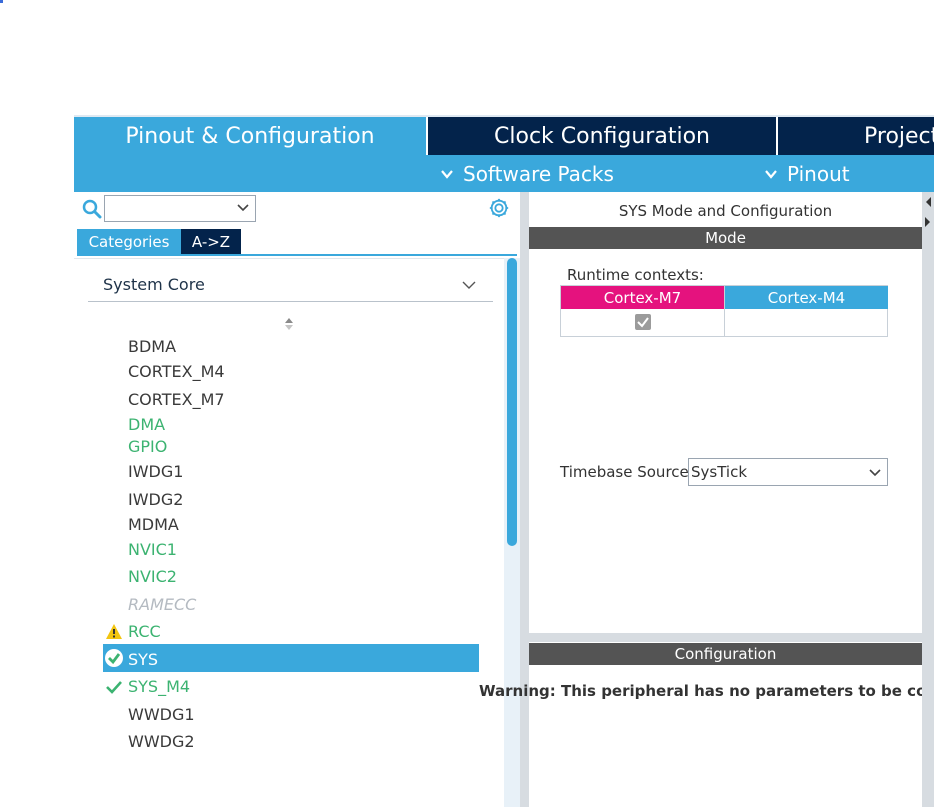  What do you see at coordinates (159, 686) in the screenshot?
I see `list-item-sys-m4: SYS_M4` at bounding box center [159, 686].